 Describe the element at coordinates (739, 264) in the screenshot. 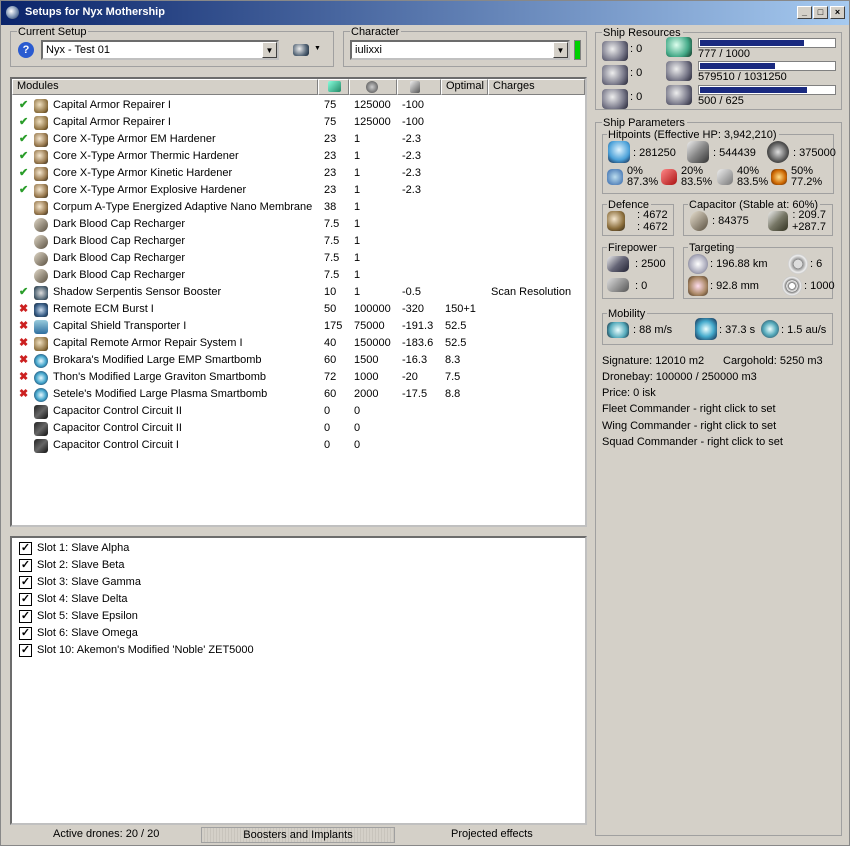

I see `targeting-range: : 196.88 km` at that location.